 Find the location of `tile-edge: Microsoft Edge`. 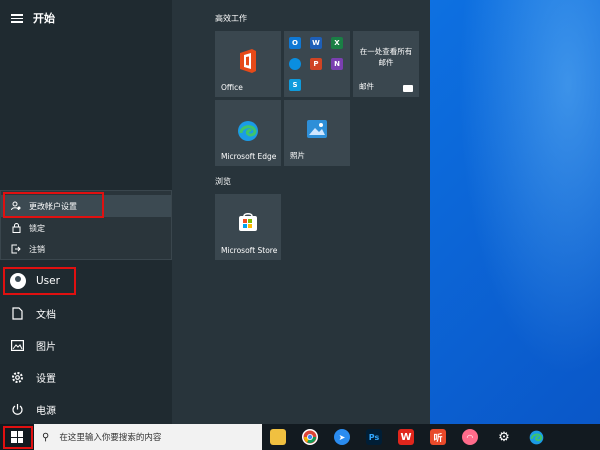

tile-edge: Microsoft Edge is located at coordinates (248, 133).